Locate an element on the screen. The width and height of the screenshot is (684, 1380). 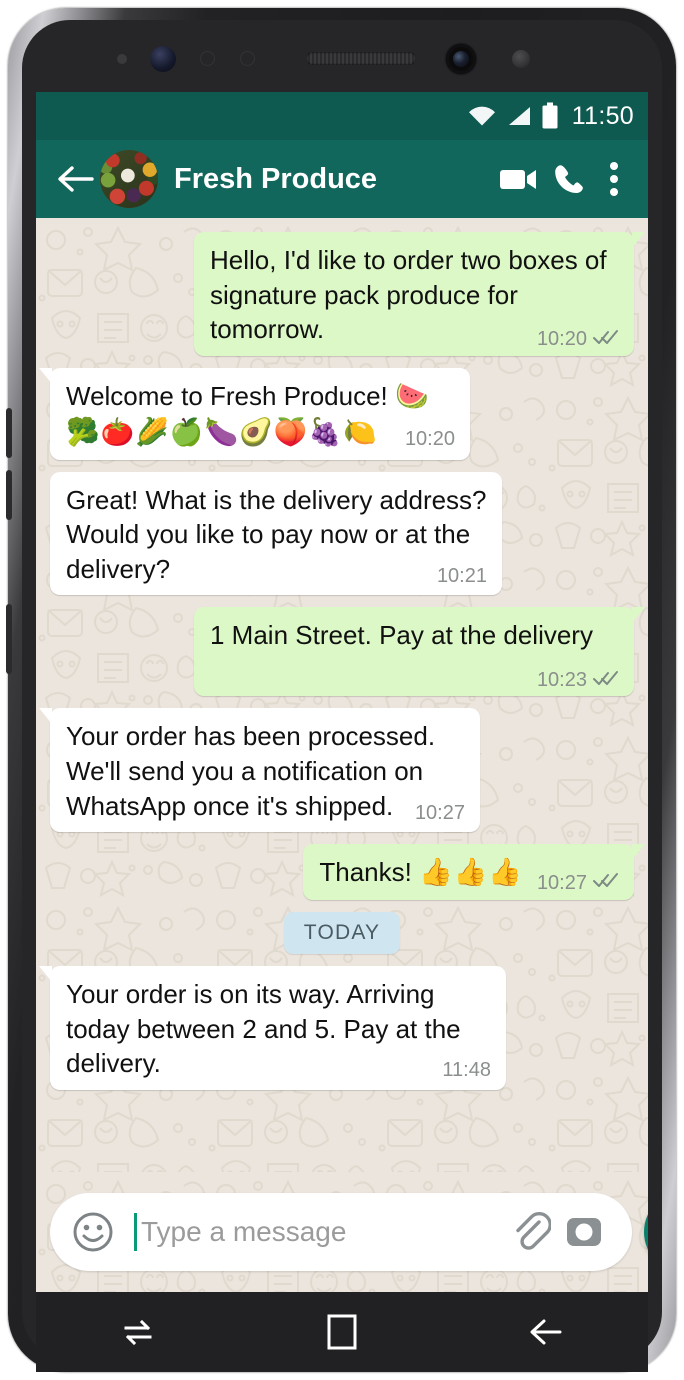
message-meta: 11:48 is located at coordinates (466, 1070).